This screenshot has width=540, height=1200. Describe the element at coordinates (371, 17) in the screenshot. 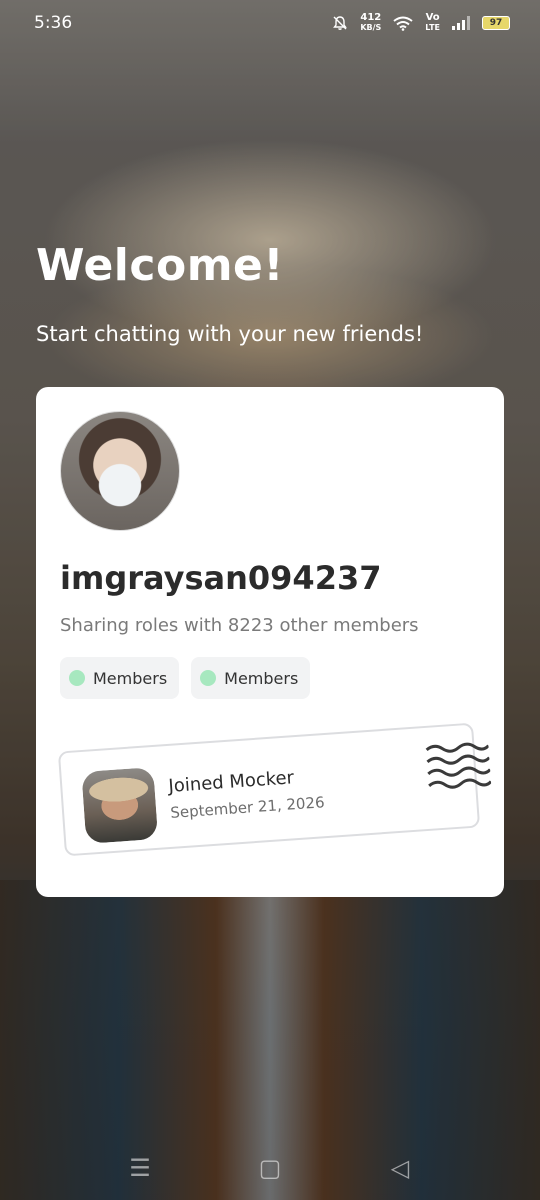

I see `net-speed-value: 412` at that location.